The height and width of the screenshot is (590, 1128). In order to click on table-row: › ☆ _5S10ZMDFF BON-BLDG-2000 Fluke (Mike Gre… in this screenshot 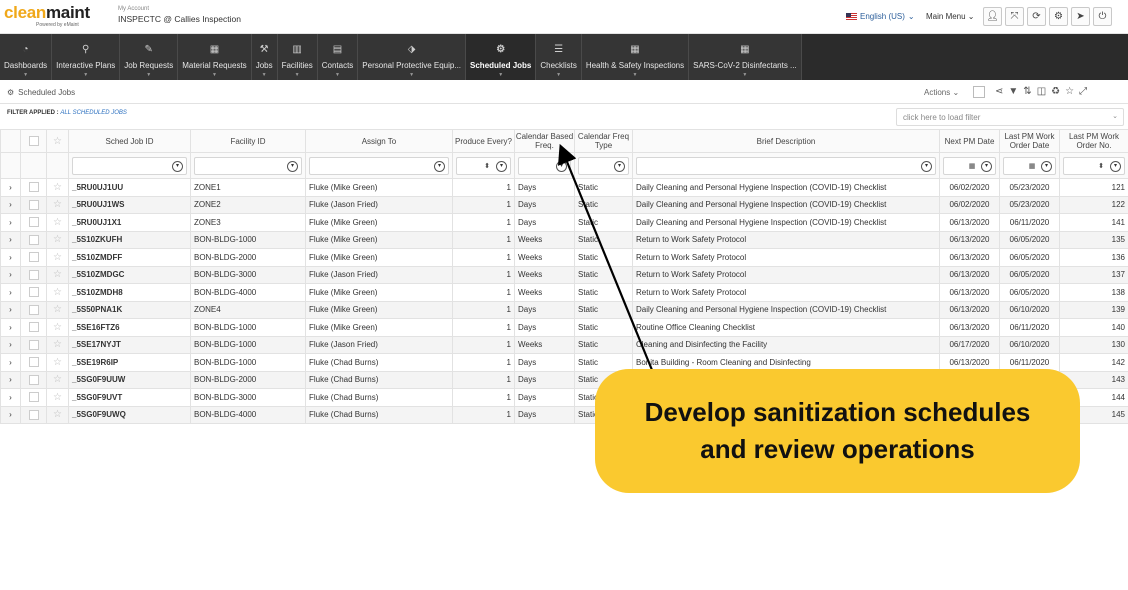, I will do `click(564, 257)`.